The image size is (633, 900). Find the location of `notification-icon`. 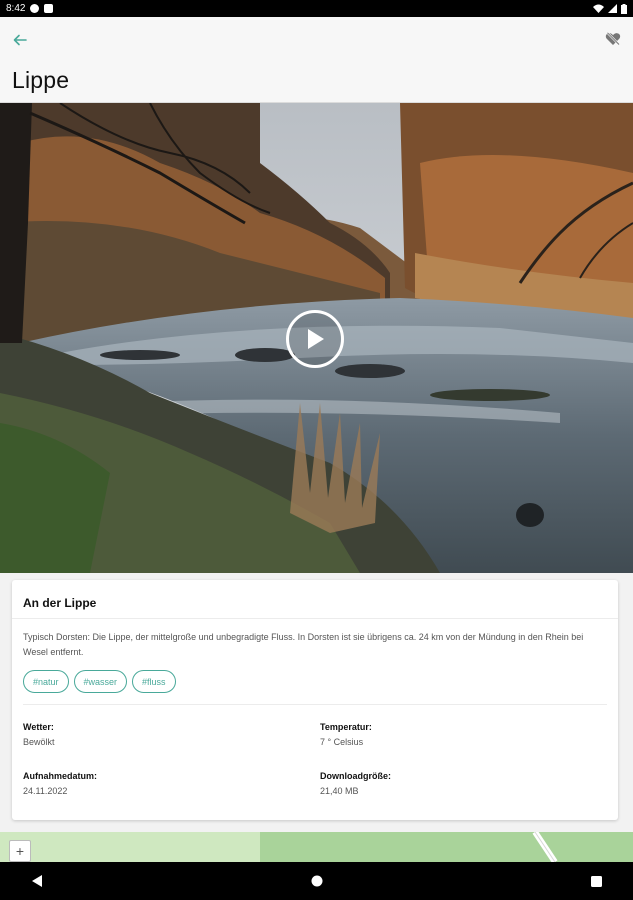

notification-icon is located at coordinates (35, 8).